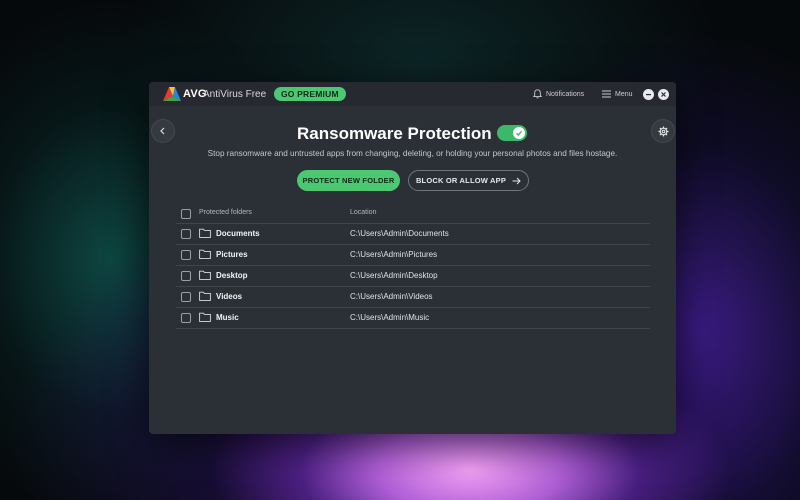 This screenshot has height=500, width=800. I want to click on column-header-location: Location, so click(363, 212).